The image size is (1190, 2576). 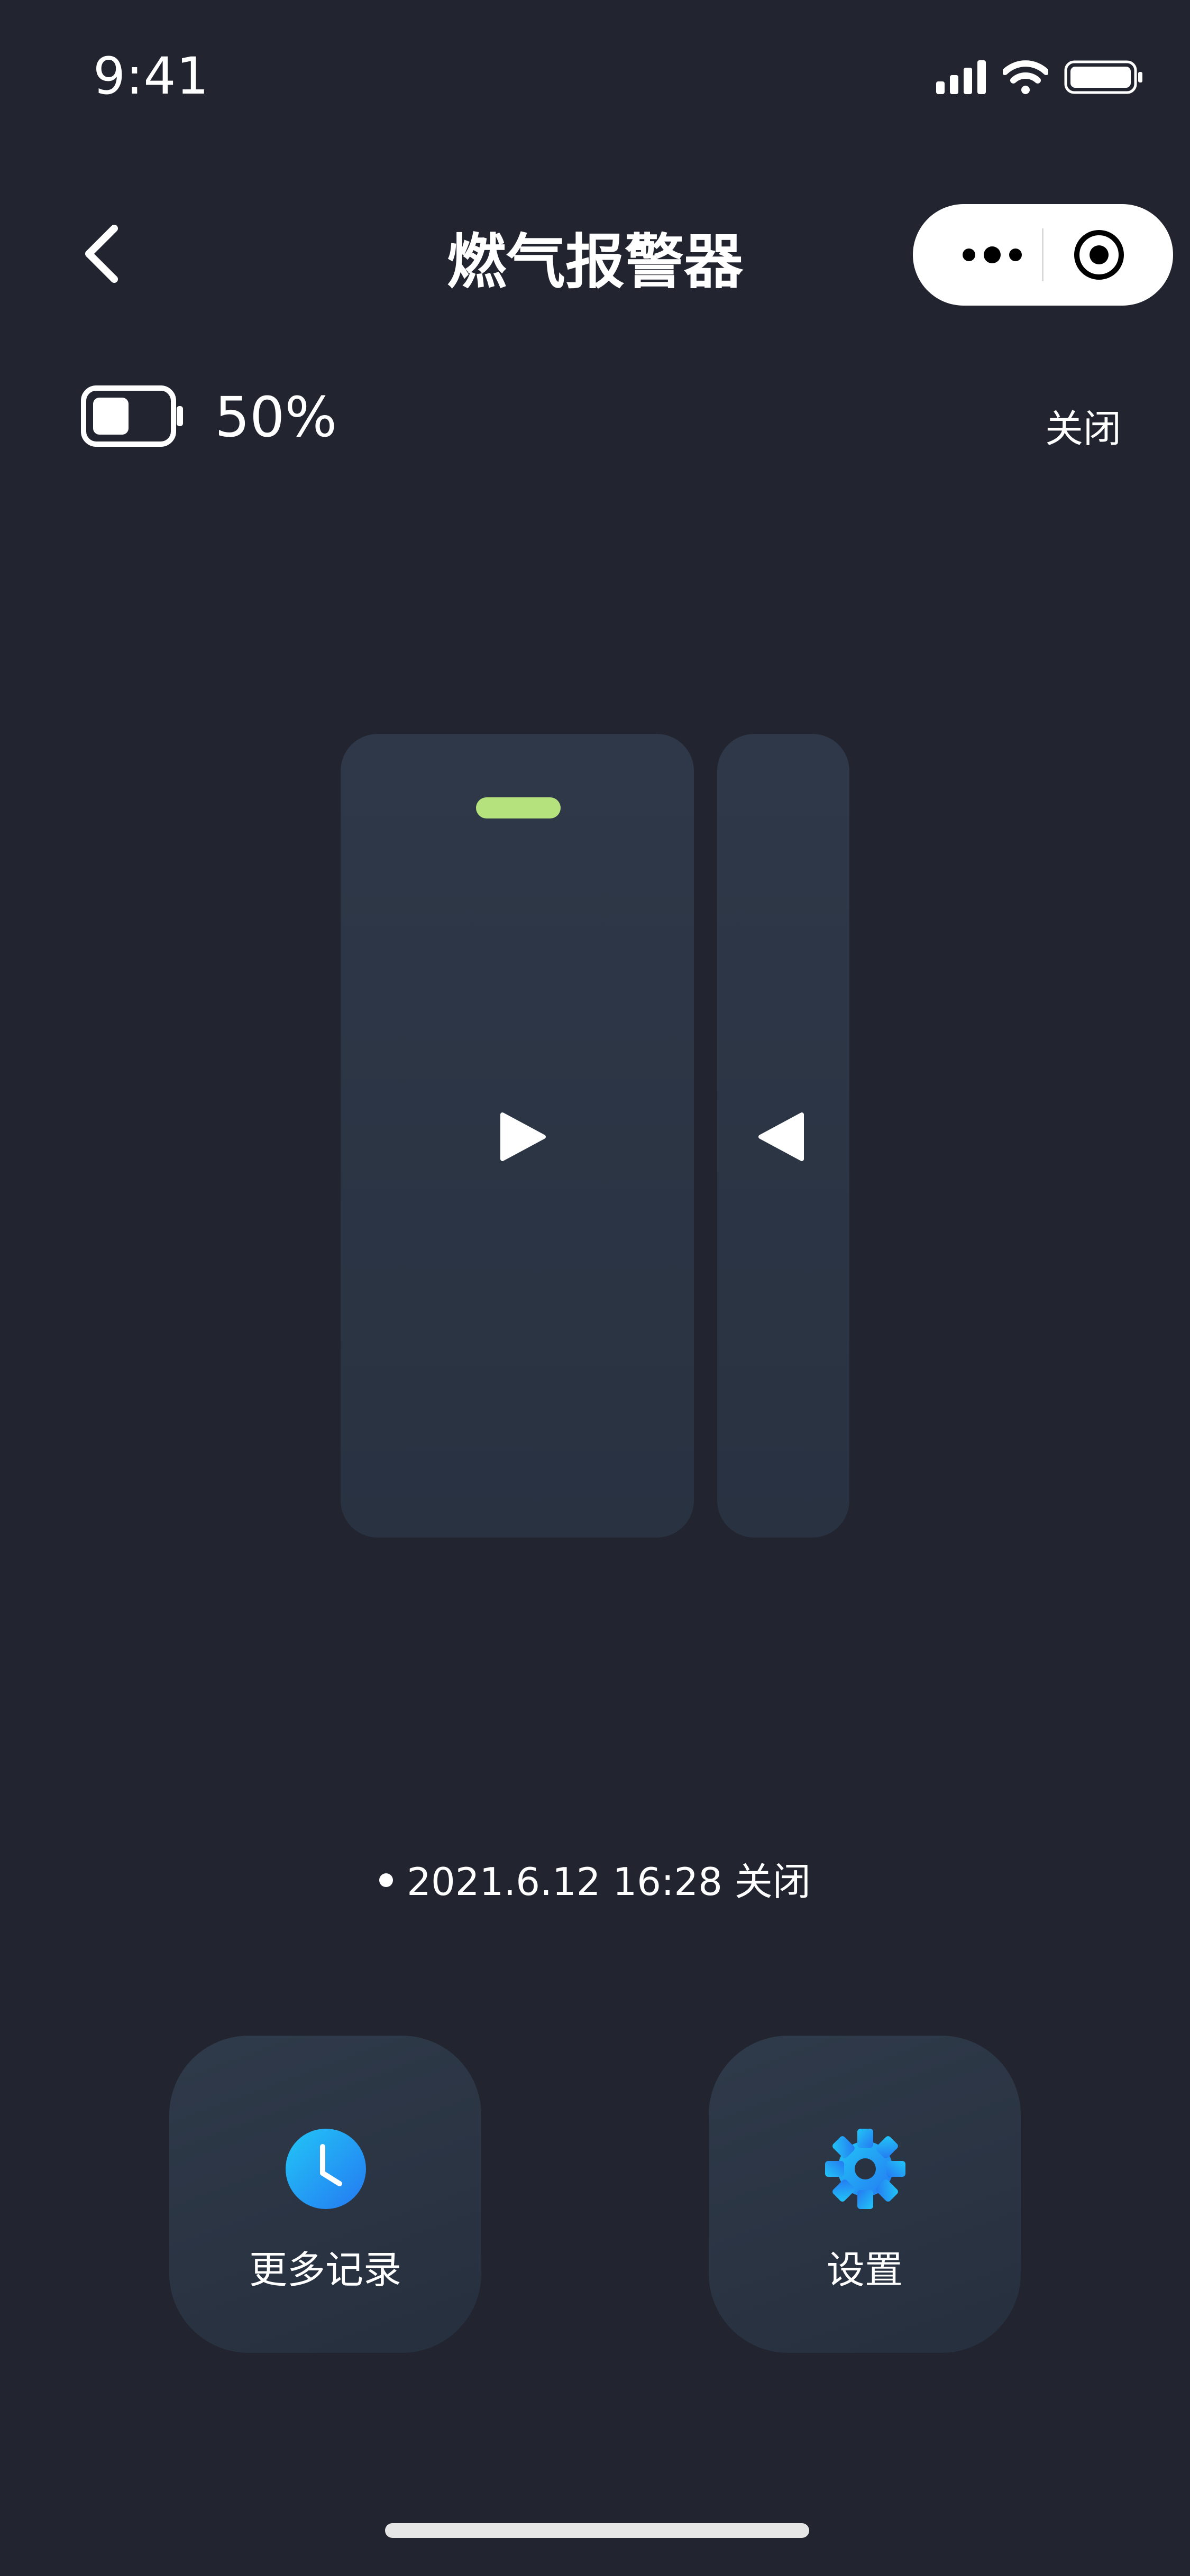 I want to click on signal-icon, so click(x=961, y=77).